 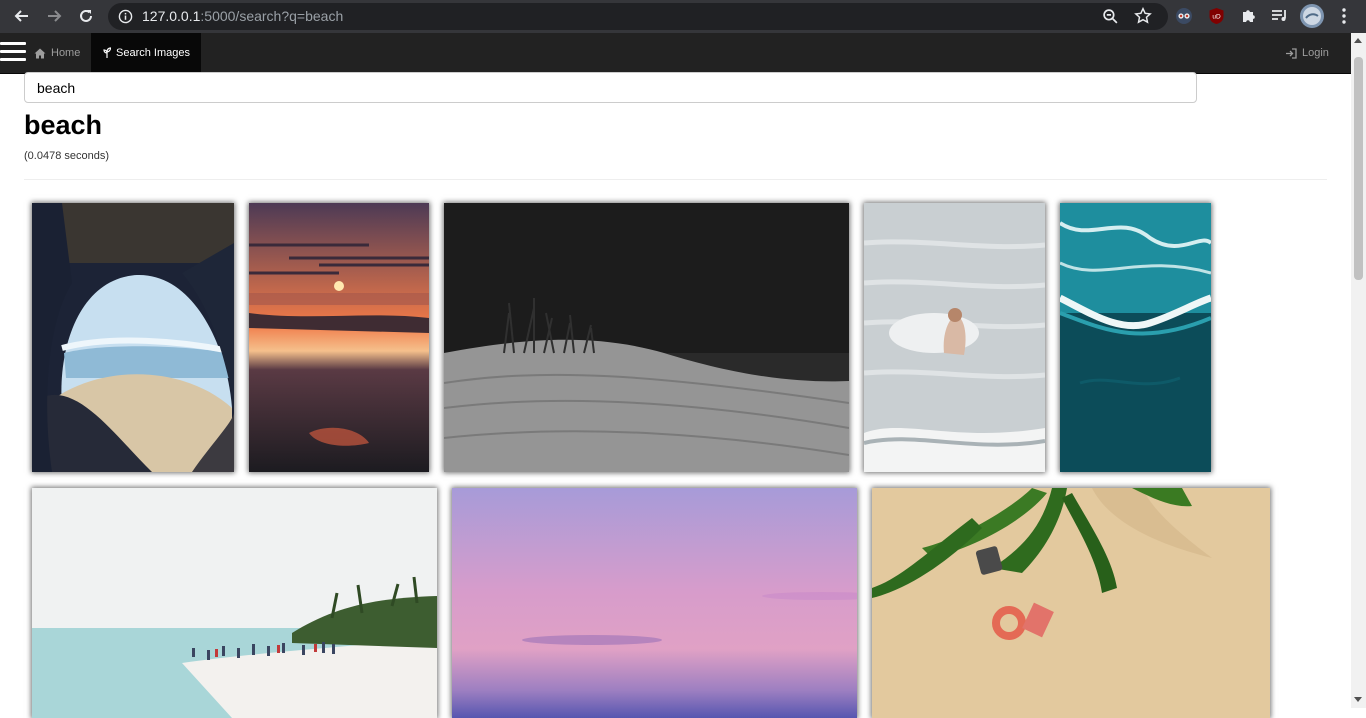 I want to click on home-icon, so click(x=40, y=53).